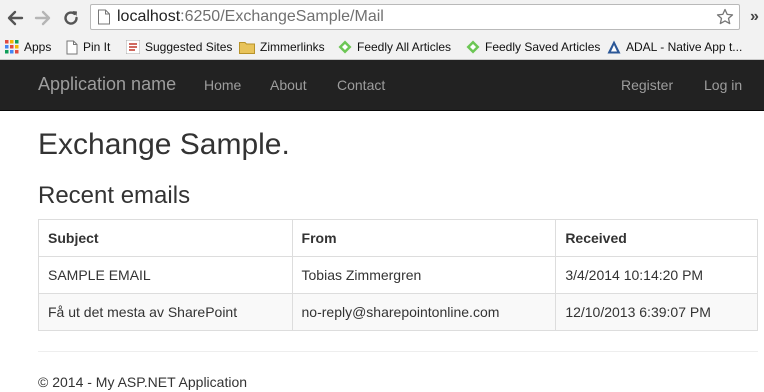 Image resolution: width=764 pixels, height=392 pixels. I want to click on forward-button, so click(43, 18).